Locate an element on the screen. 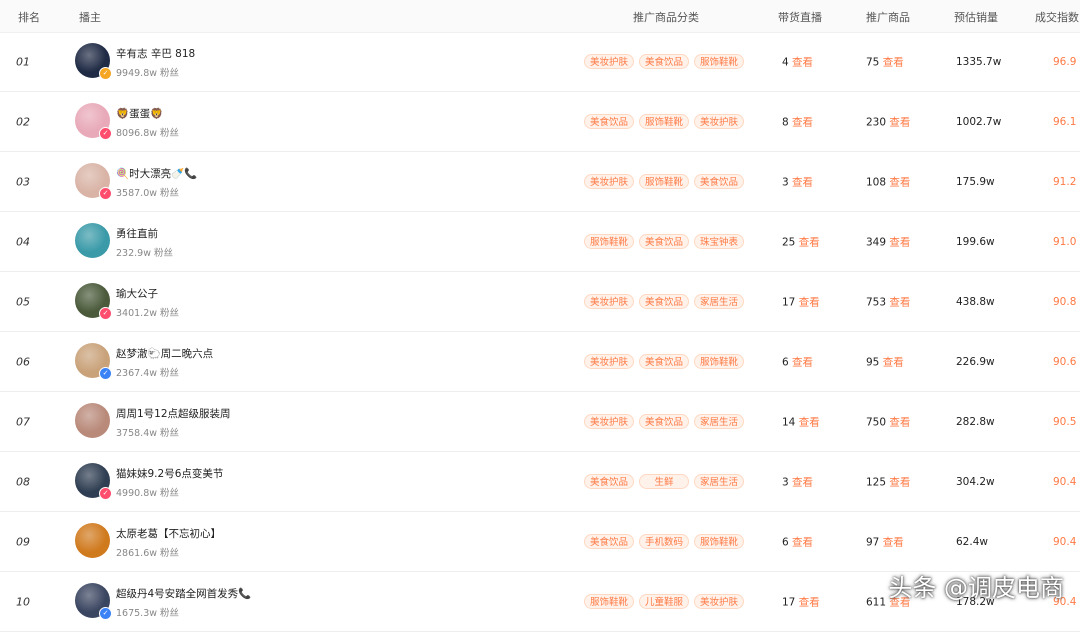 The width and height of the screenshot is (1080, 632). estimated-sales: 1335.7w is located at coordinates (979, 61).